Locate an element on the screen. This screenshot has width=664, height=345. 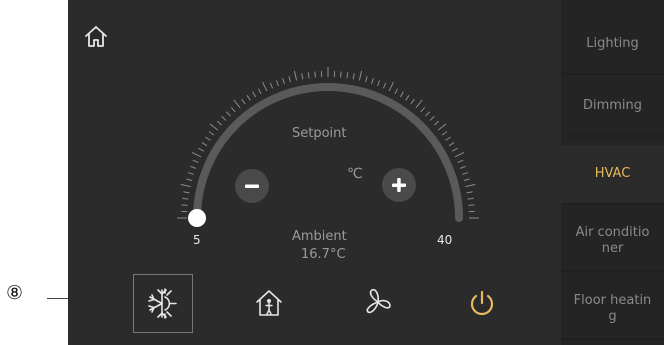
power-icon is located at coordinates (482, 303).